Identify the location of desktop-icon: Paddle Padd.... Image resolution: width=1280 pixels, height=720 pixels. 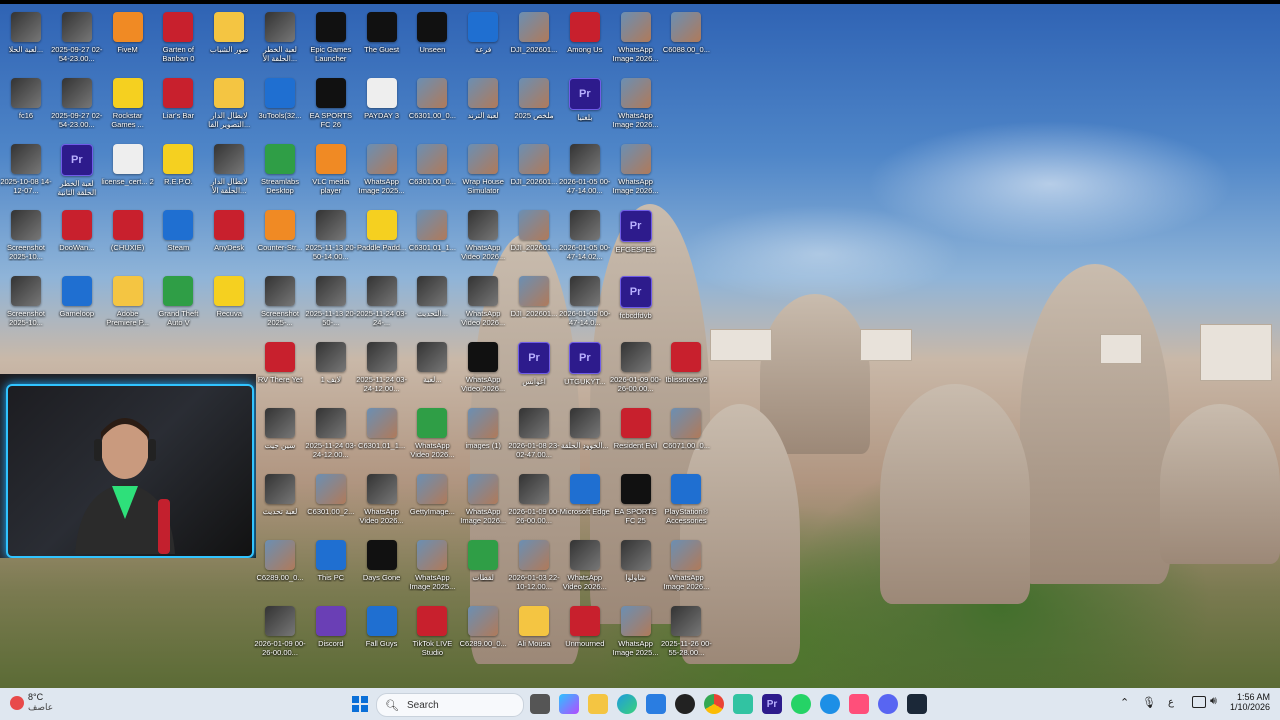
(382, 231).